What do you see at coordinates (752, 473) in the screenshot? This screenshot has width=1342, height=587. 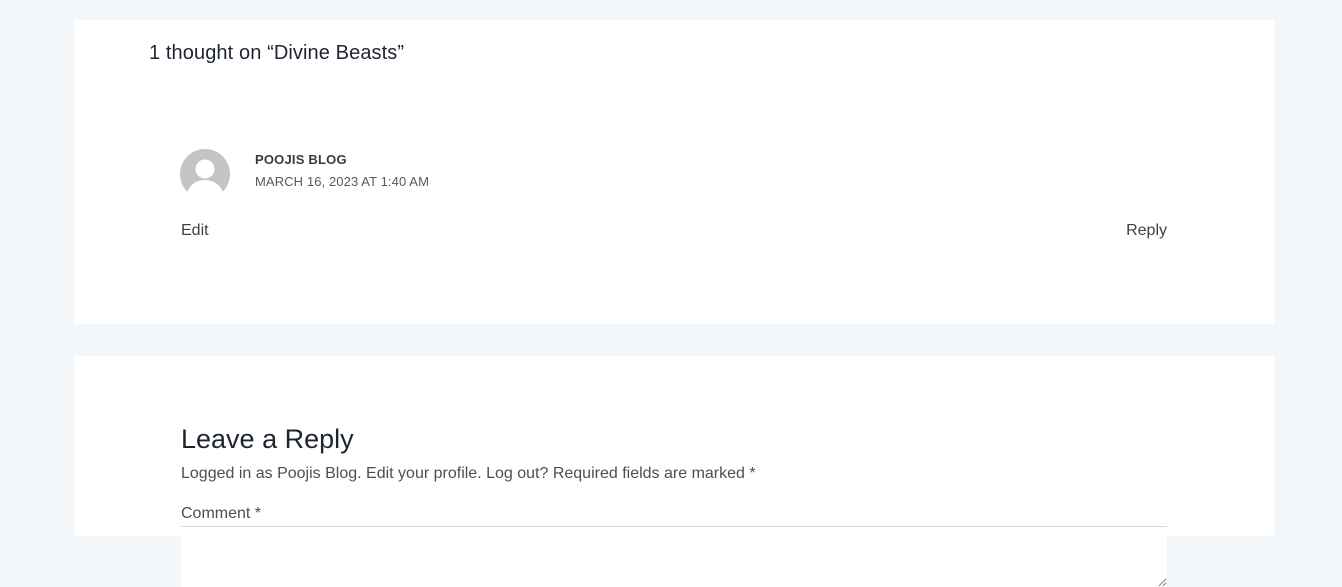 I see `required-mark: *` at bounding box center [752, 473].